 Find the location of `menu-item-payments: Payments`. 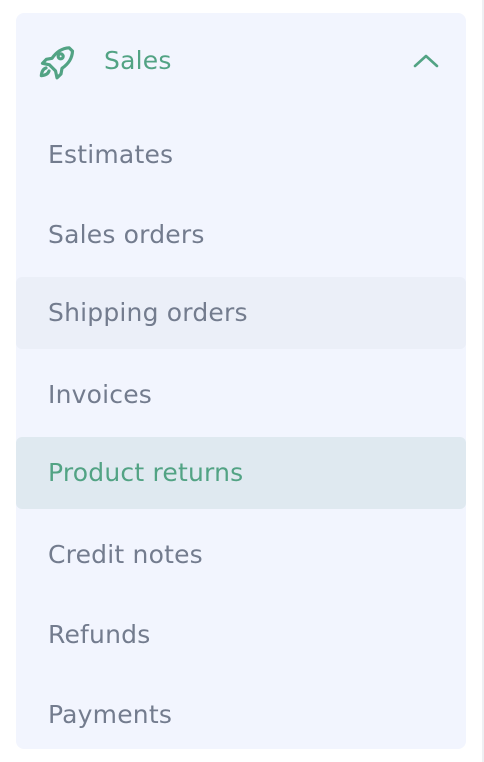

menu-item-payments: Payments is located at coordinates (241, 715).